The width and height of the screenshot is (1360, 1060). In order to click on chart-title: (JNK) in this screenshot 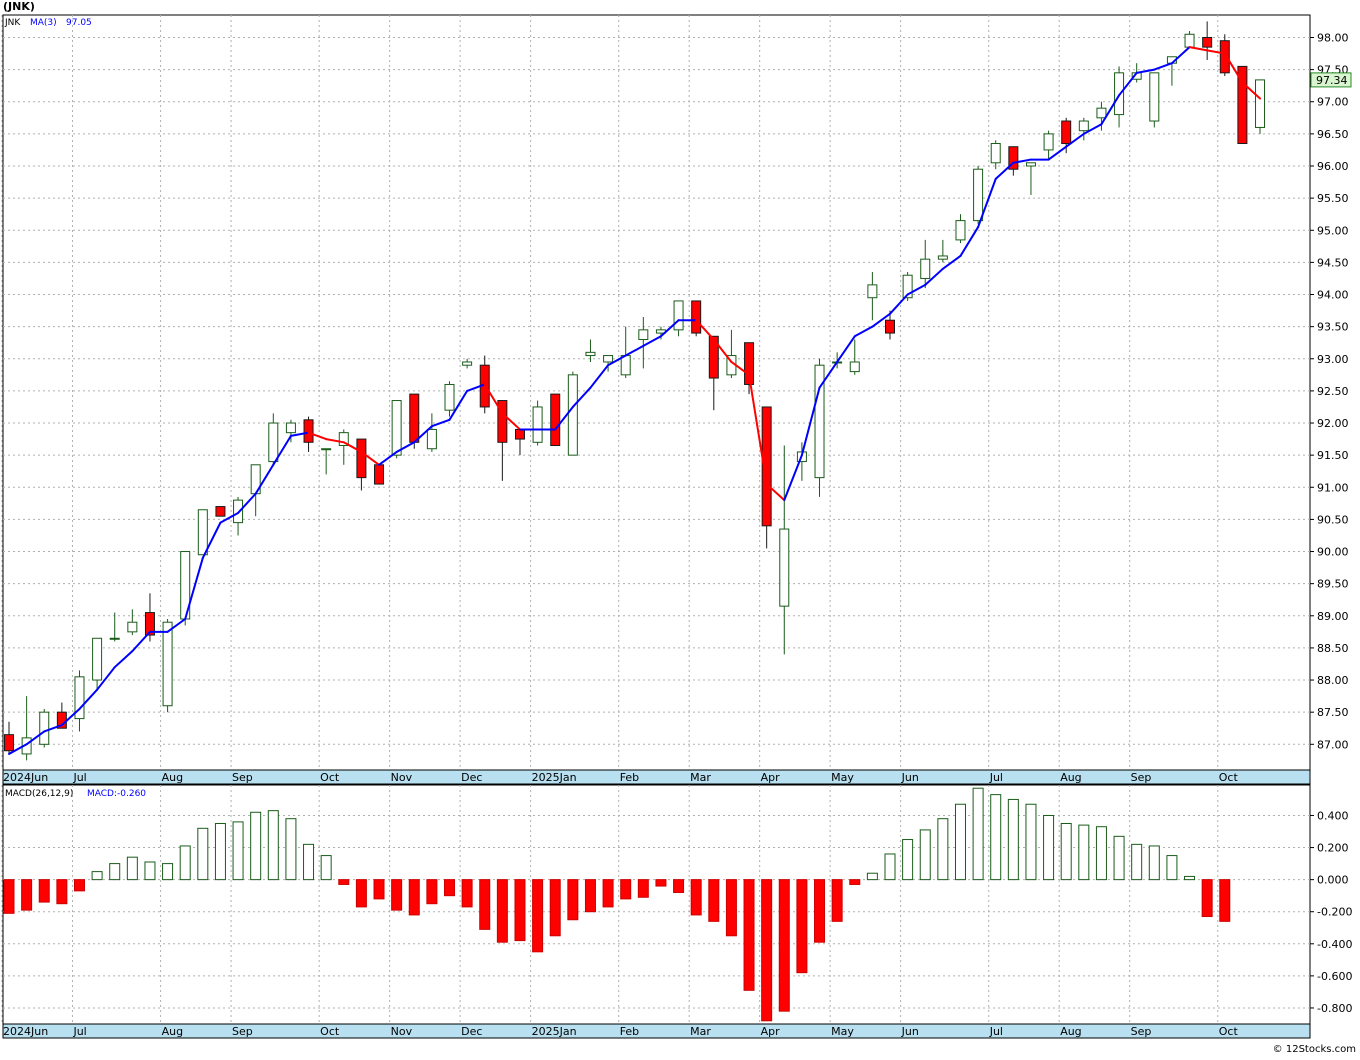, I will do `click(19, 6)`.